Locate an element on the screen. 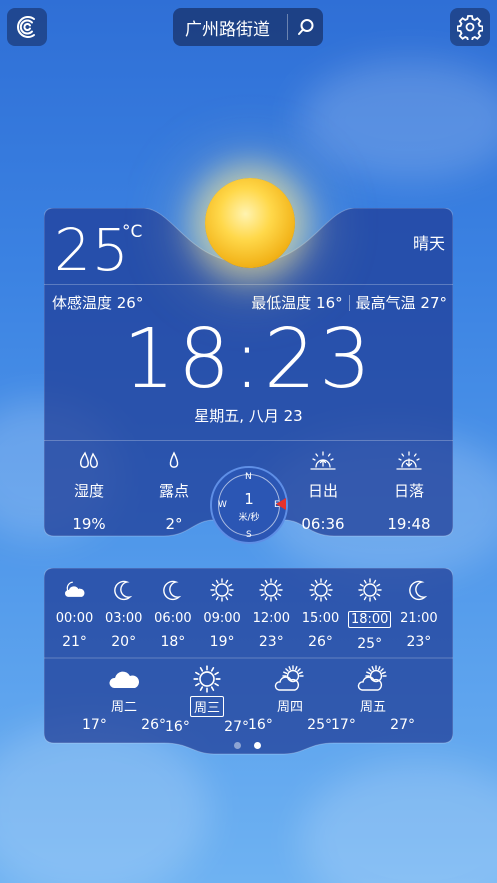  temperature-unit: °C is located at coordinates (132, 232).